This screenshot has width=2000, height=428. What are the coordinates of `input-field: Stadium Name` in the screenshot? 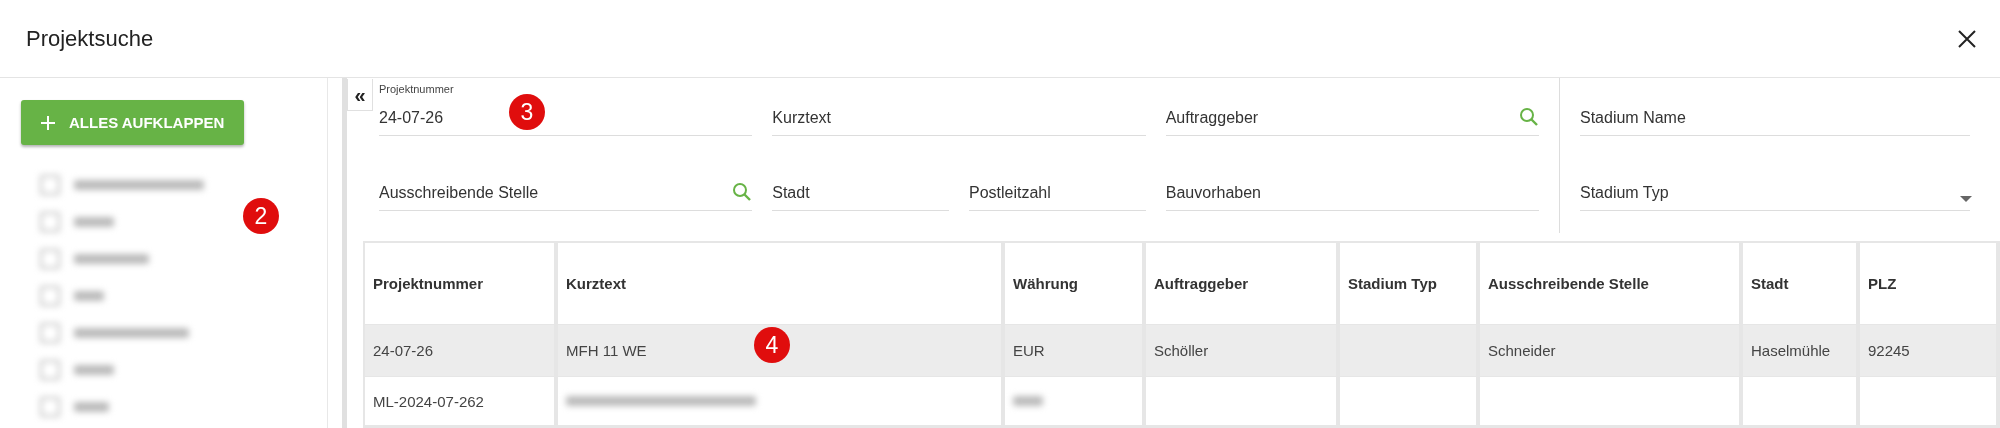 It's located at (1775, 109).